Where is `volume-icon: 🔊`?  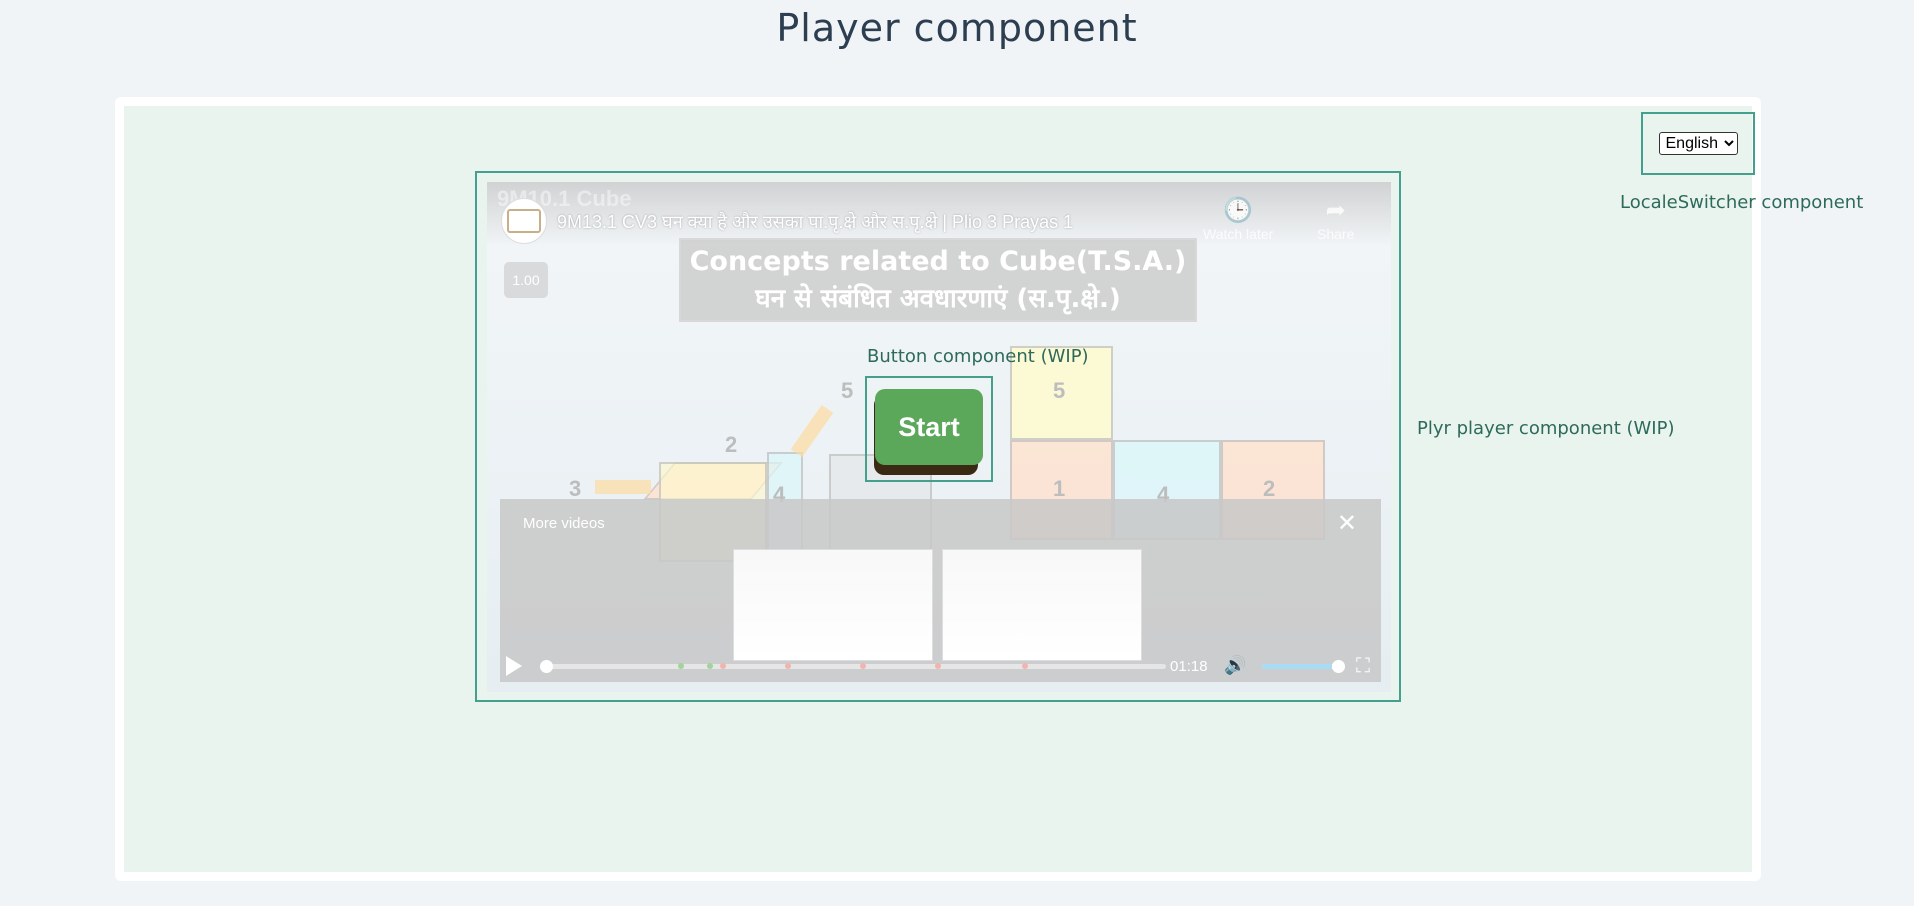 volume-icon: 🔊 is located at coordinates (1235, 665).